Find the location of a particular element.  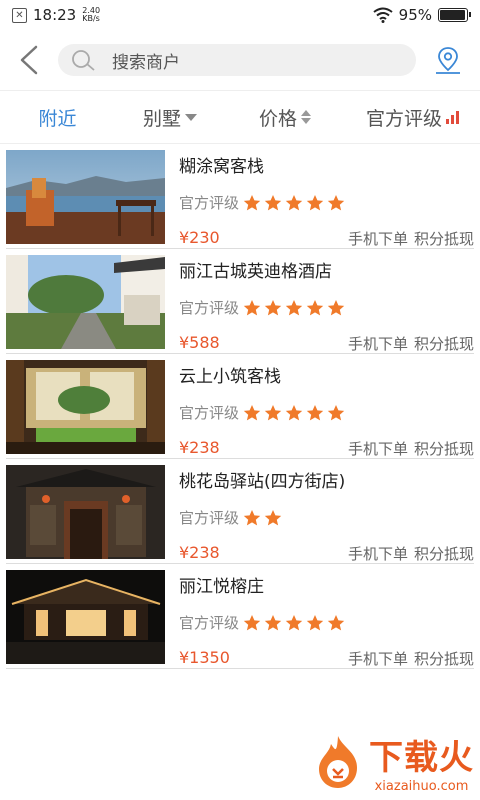

price: ¥230 is located at coordinates (199, 237).